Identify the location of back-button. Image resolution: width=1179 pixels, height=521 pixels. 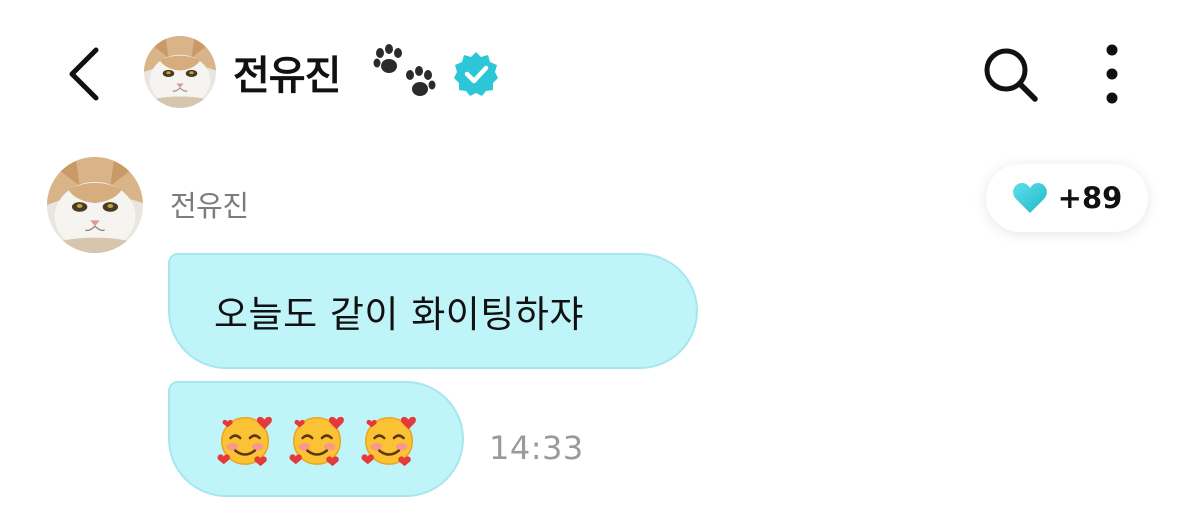
(84, 74).